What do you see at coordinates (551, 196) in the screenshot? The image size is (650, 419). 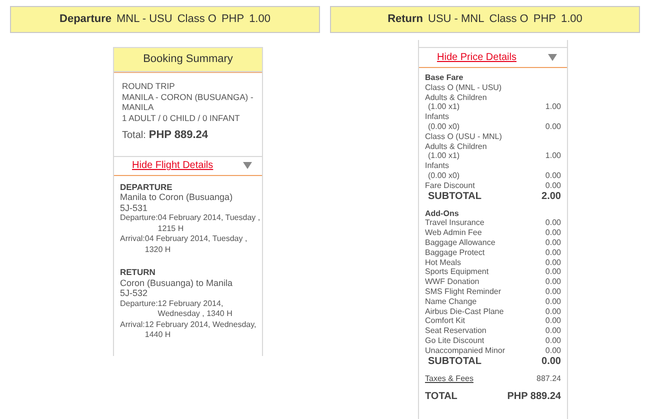 I see `amount-text: 2.00` at bounding box center [551, 196].